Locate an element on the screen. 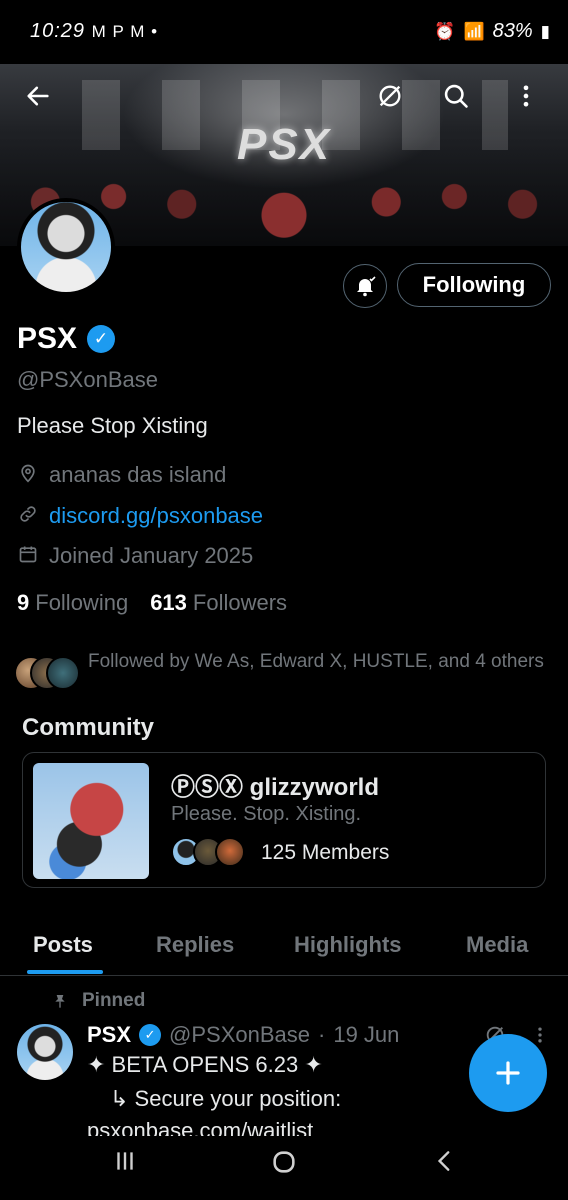 The height and width of the screenshot is (1200, 568). tab-replies: Replies is located at coordinates (195, 945).